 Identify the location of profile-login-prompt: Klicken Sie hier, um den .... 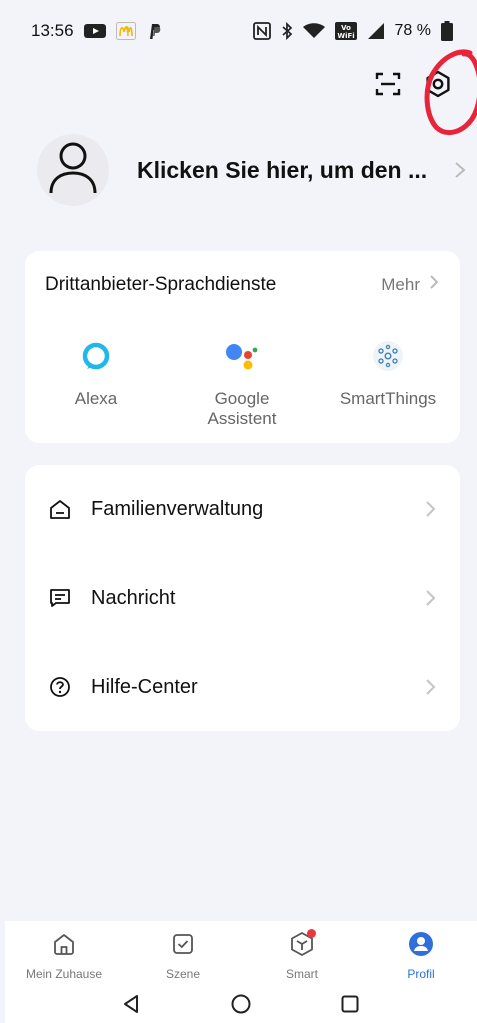
(282, 169).